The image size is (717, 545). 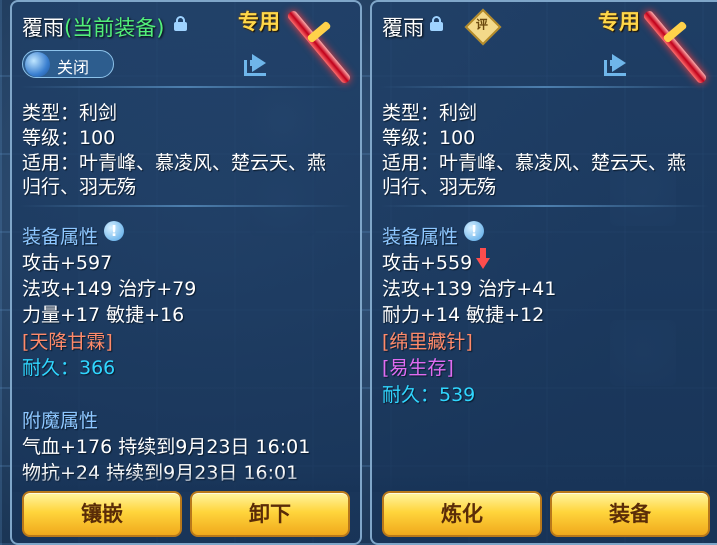 What do you see at coordinates (73, 67) in the screenshot?
I see `toggle-label: 关闭` at bounding box center [73, 67].